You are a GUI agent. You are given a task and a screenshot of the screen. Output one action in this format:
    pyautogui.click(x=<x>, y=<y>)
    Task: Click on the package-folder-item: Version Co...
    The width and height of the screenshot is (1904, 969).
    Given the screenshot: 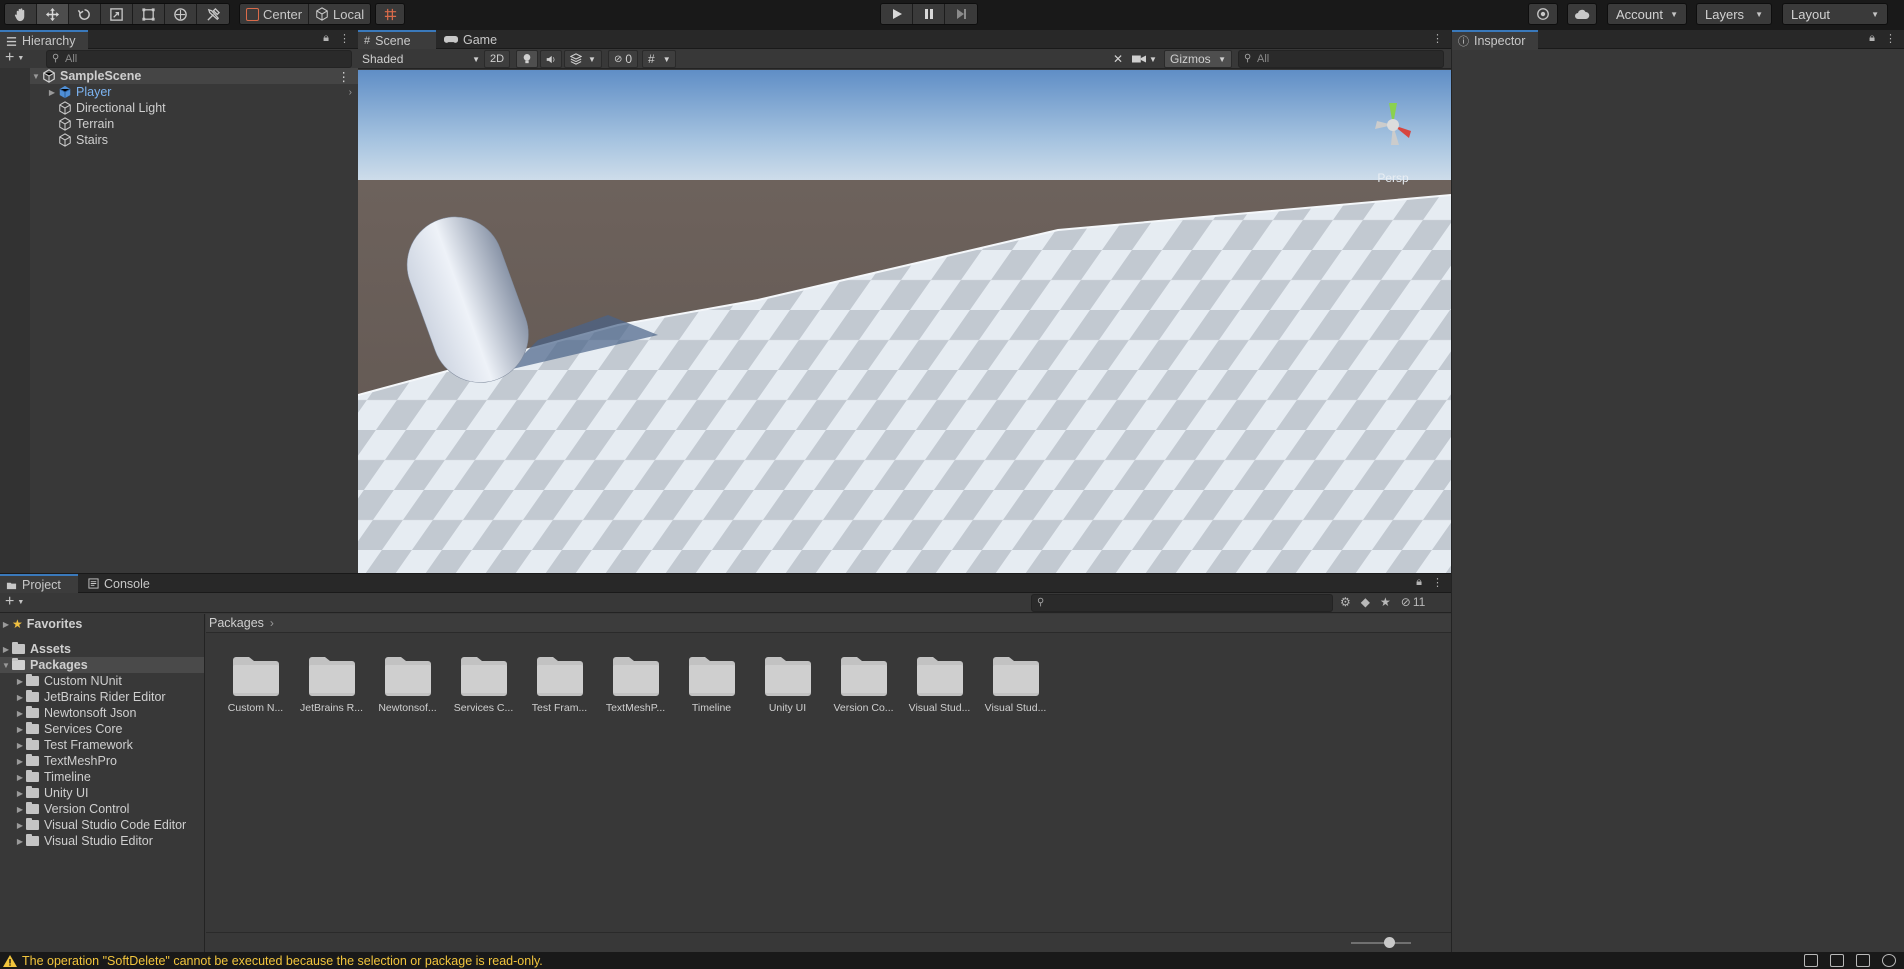 What is the action you would take?
    pyautogui.click(x=863, y=689)
    